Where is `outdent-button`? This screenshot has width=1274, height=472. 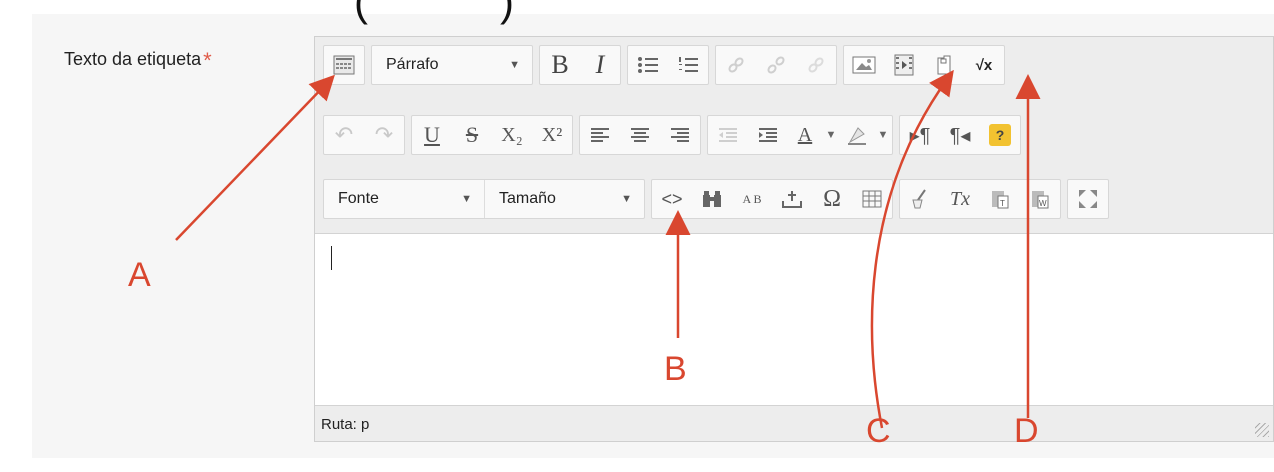 outdent-button is located at coordinates (728, 135).